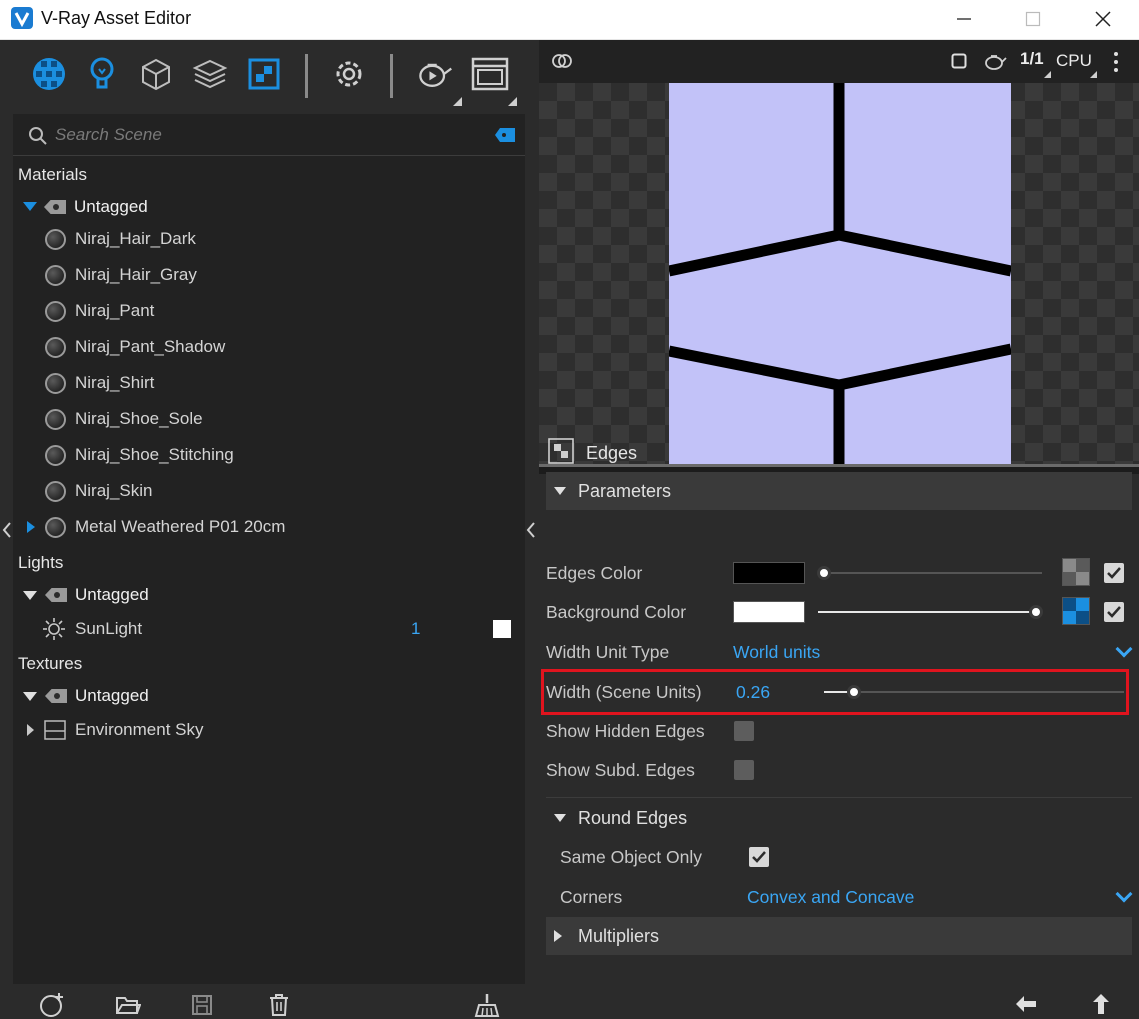  What do you see at coordinates (505, 135) in the screenshot?
I see `tag-filter-icon` at bounding box center [505, 135].